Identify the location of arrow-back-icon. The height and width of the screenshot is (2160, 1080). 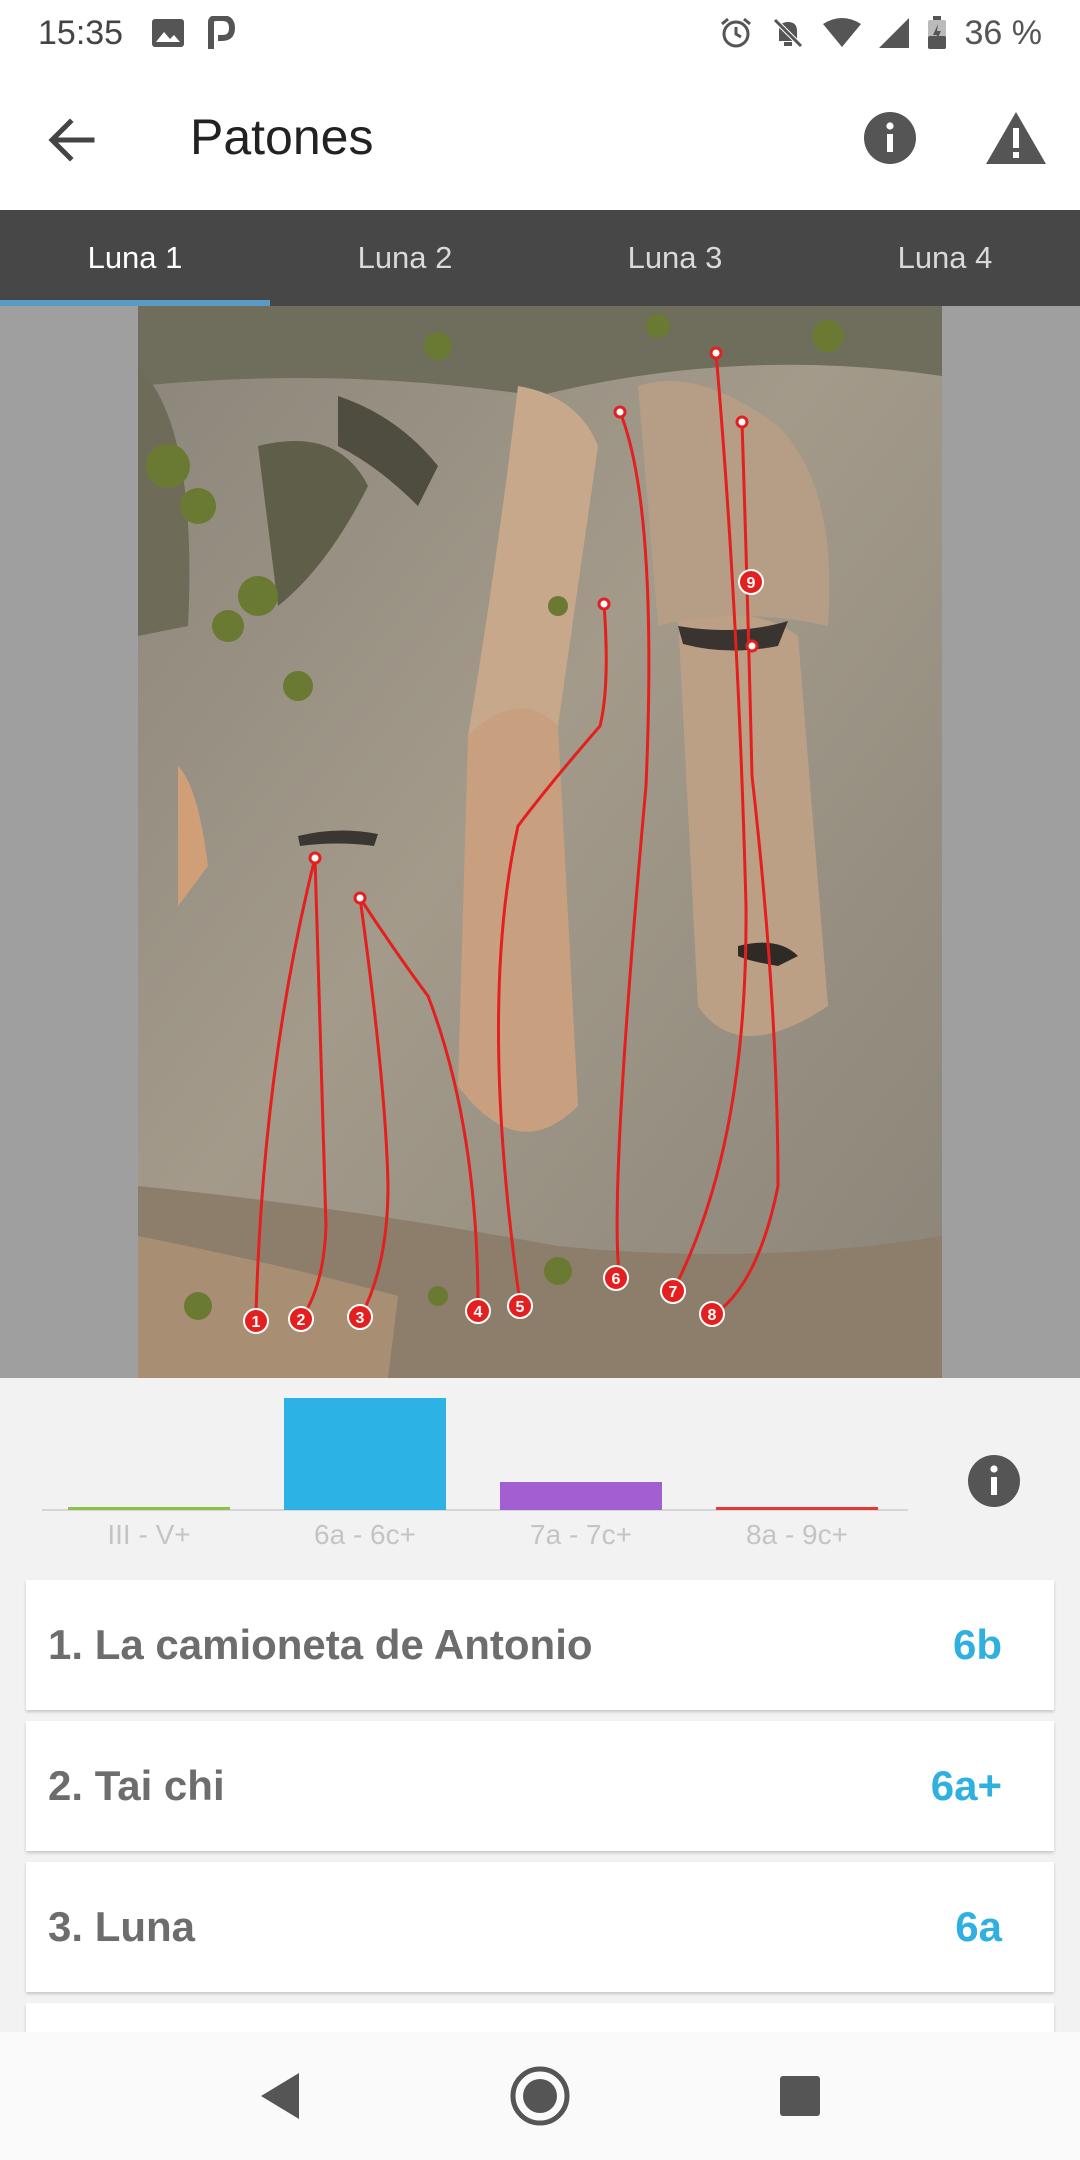
(72, 140).